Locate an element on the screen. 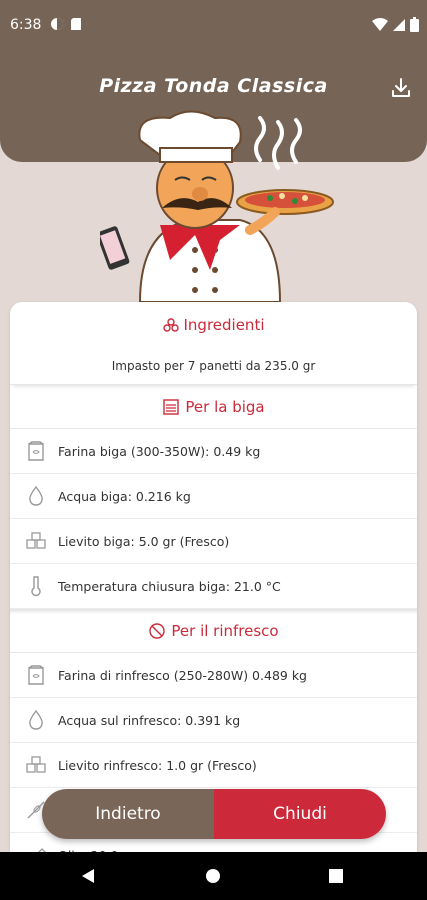 The width and height of the screenshot is (427, 900). biga-label: Per la biga is located at coordinates (225, 406).